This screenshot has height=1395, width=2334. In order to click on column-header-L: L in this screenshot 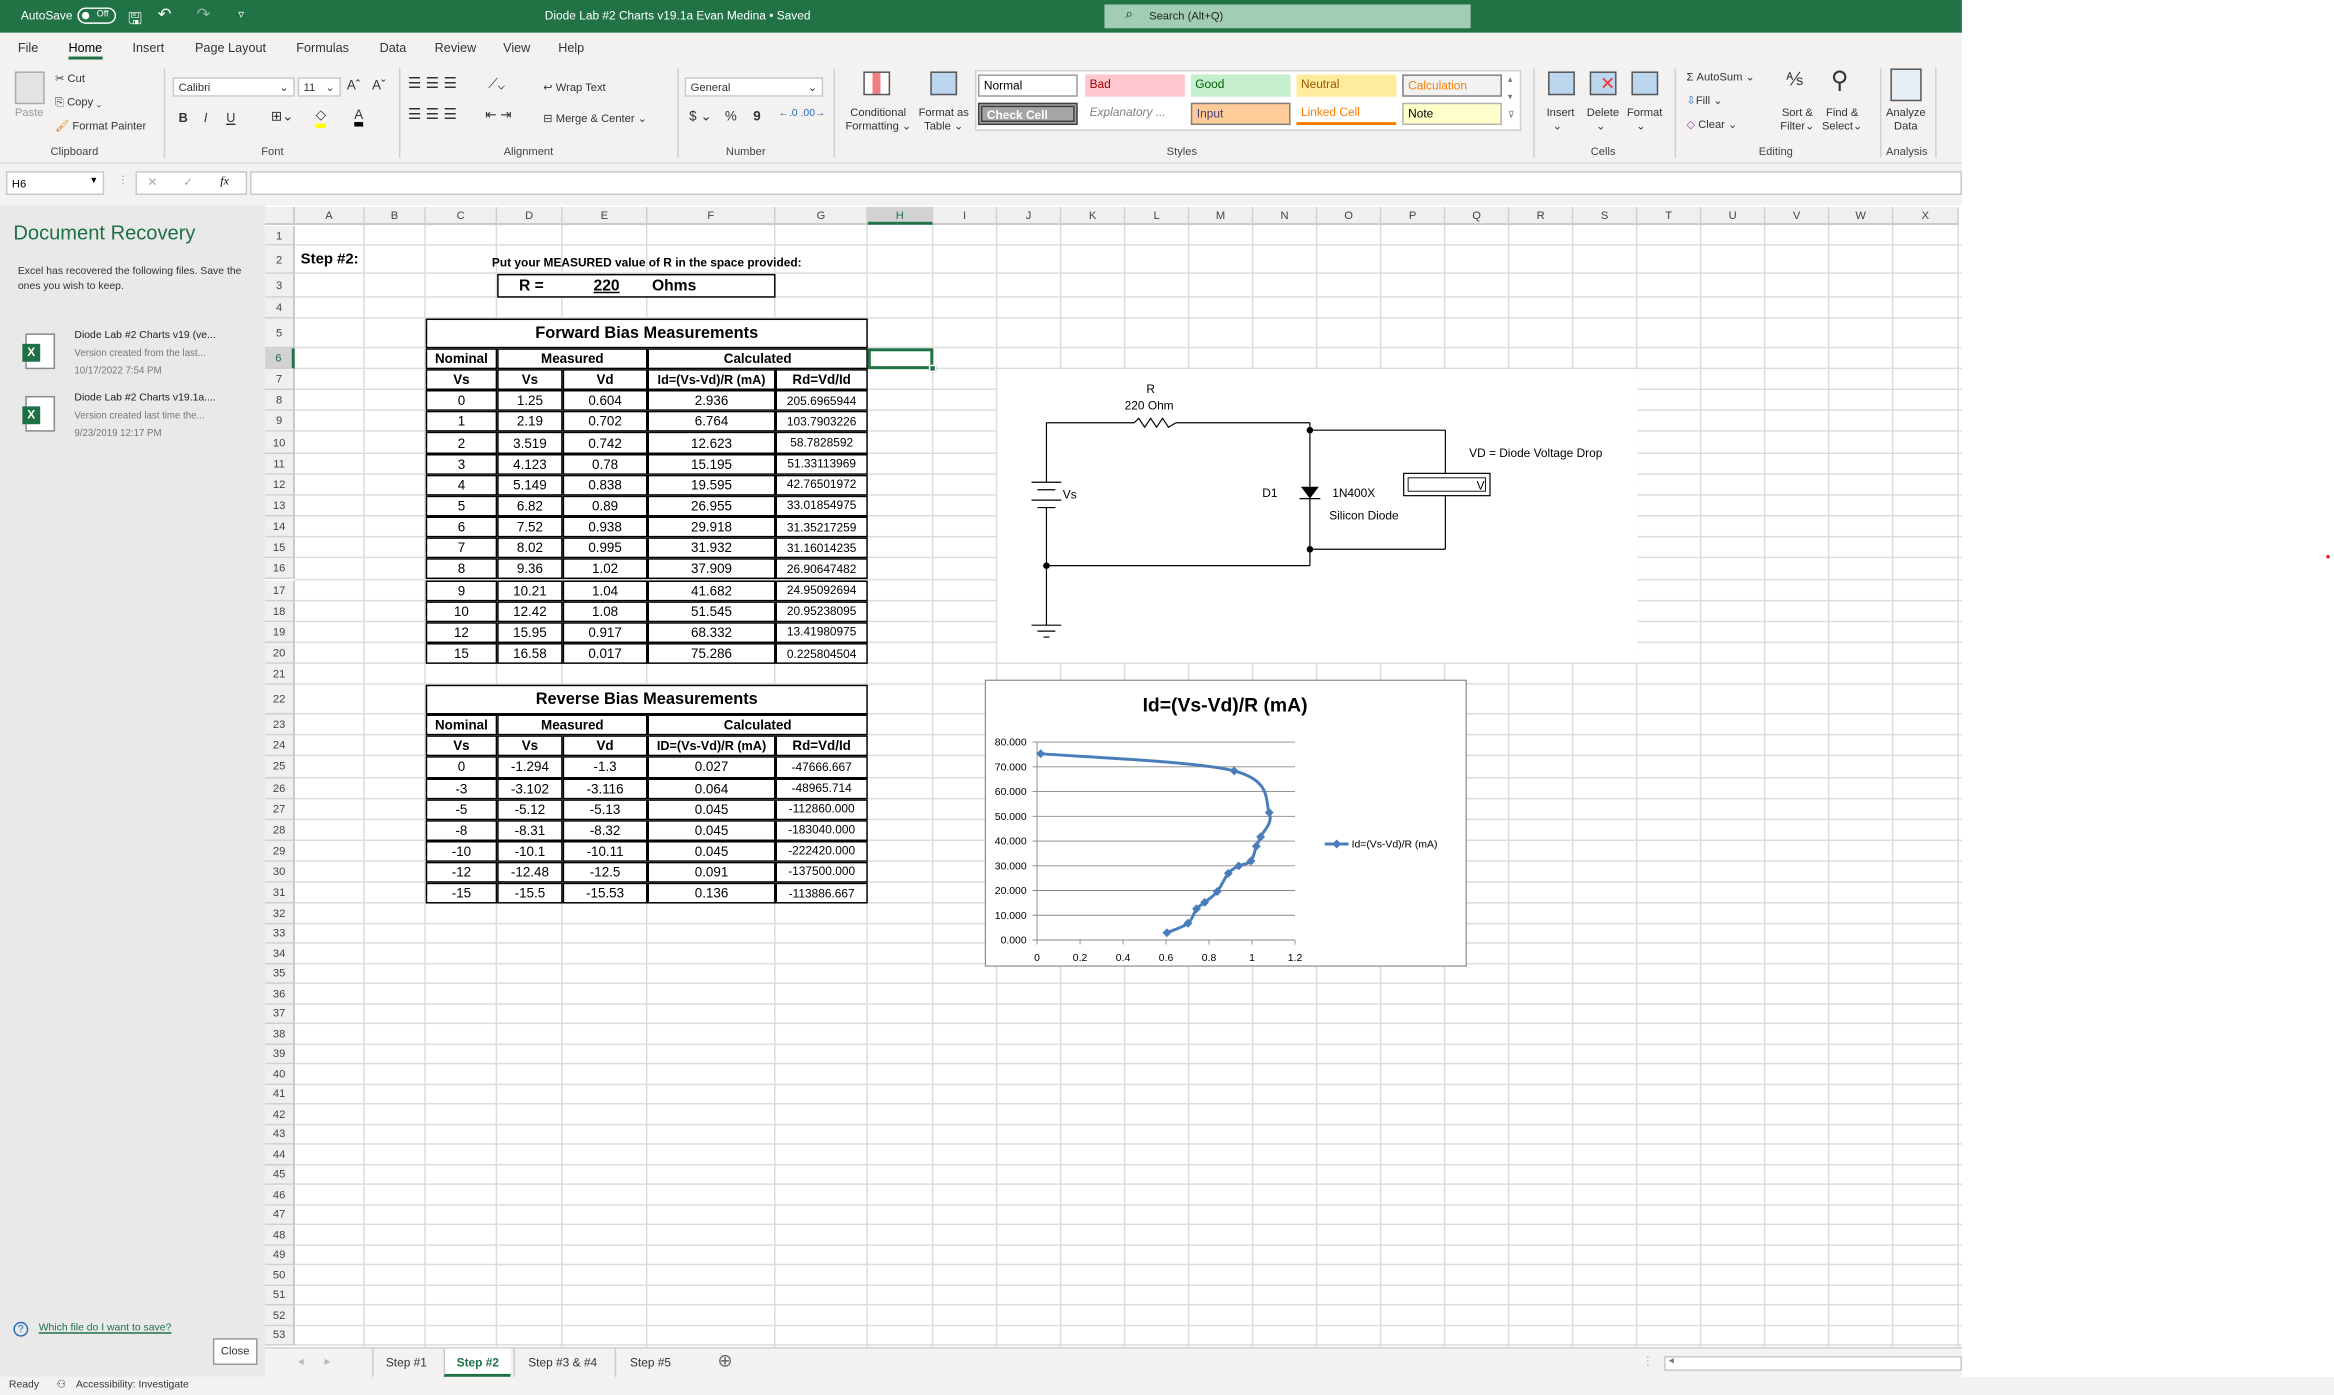, I will do `click(1157, 215)`.